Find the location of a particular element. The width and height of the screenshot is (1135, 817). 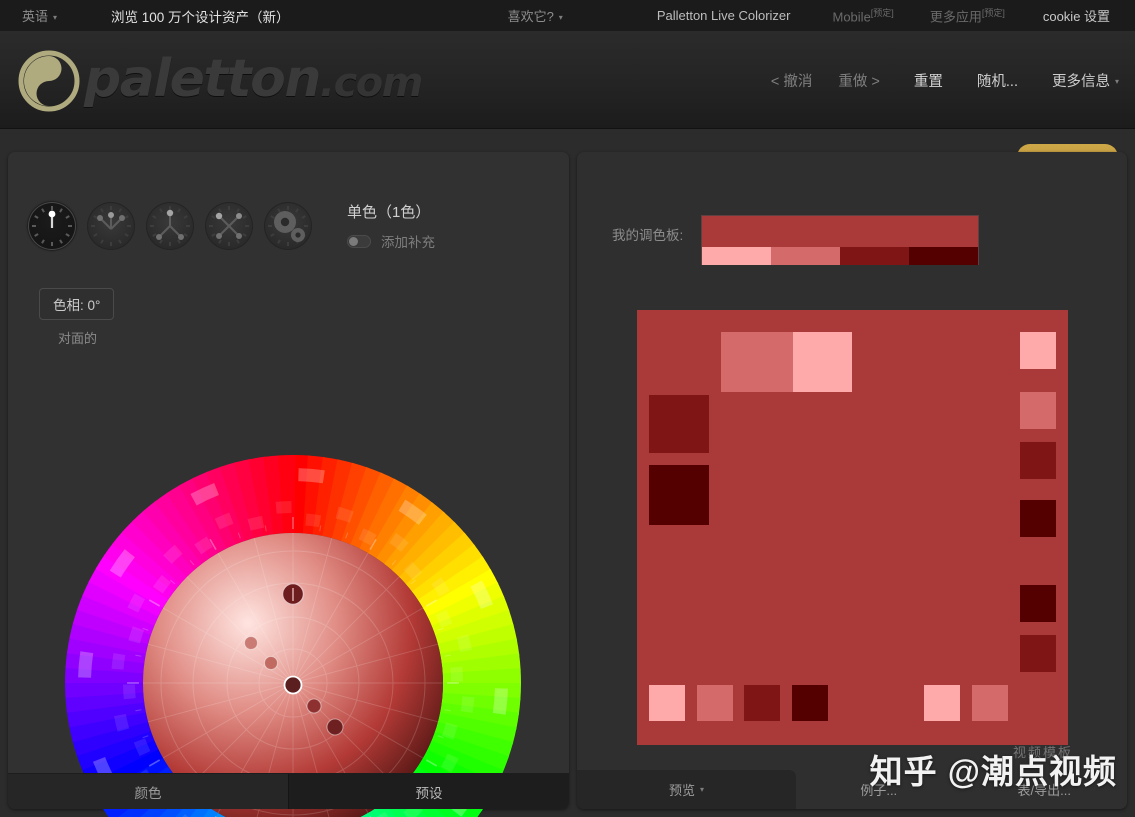

site-header: paletton.com < 撤消 重做 > 重置 随机... 更多信息 ▾ is located at coordinates (567, 80).